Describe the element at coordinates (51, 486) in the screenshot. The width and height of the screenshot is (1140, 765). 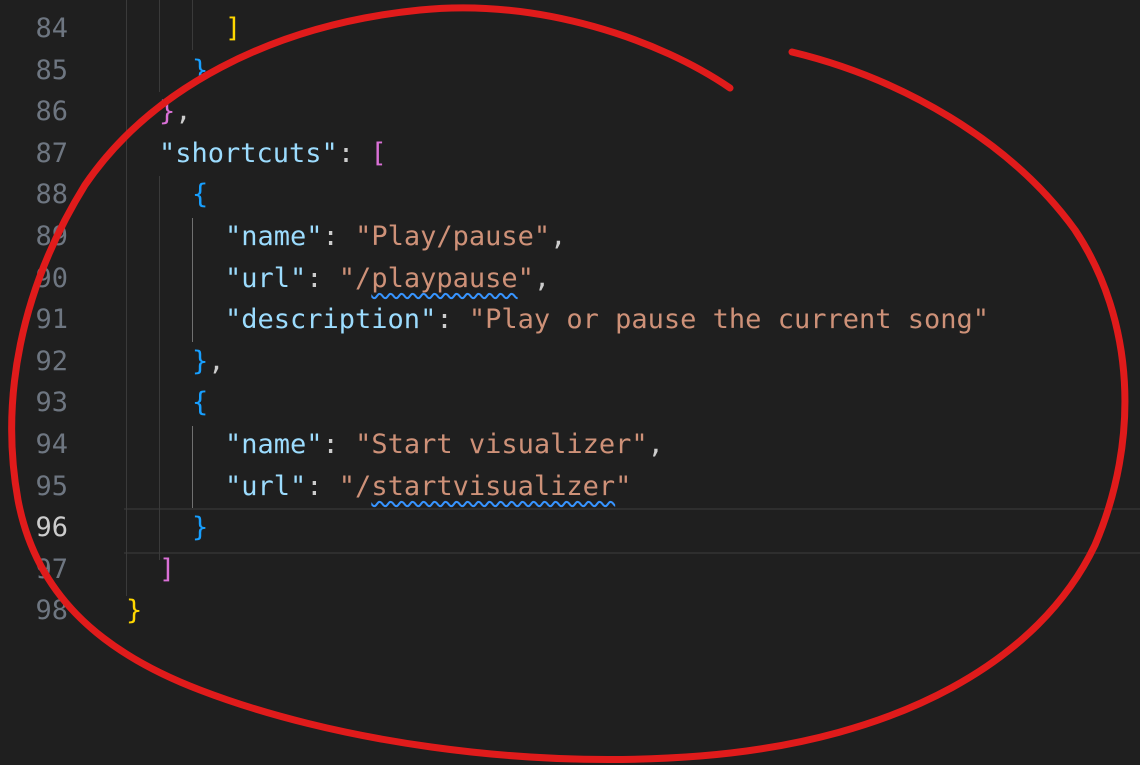
I see `line-number: 95` at that location.